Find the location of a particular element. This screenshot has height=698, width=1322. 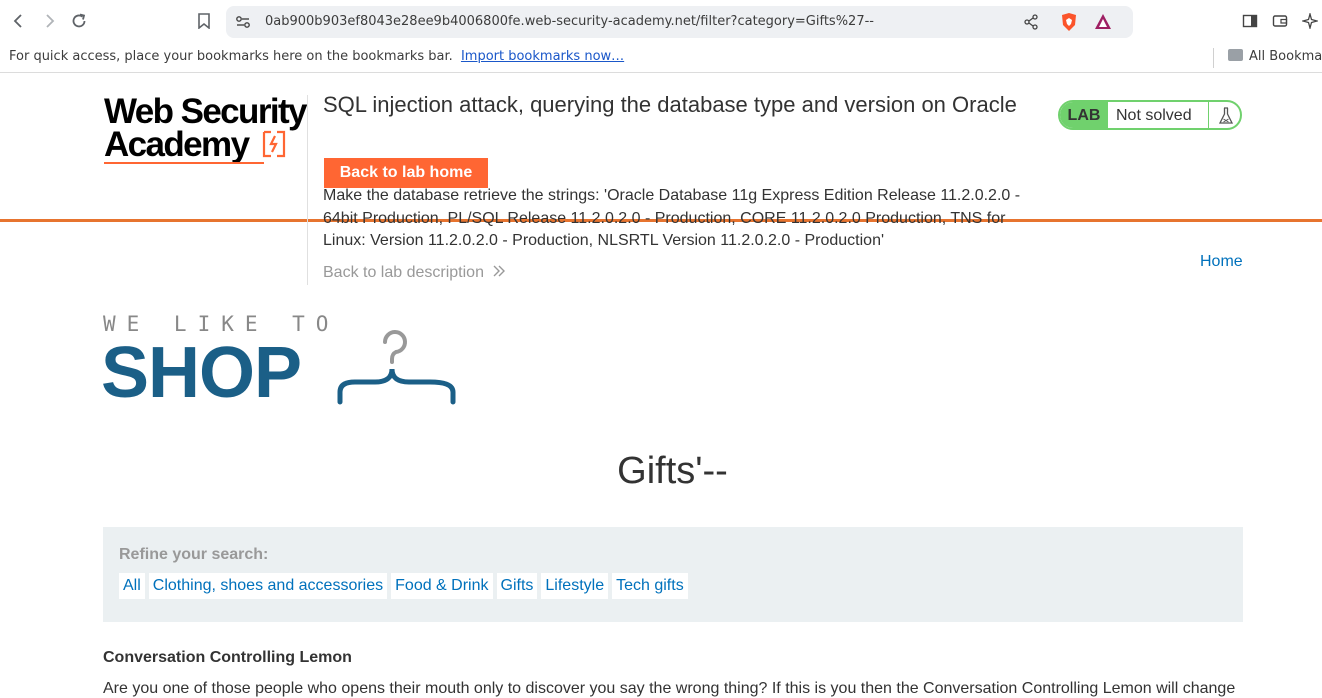

web-security-academy-logo: Web Security Academy is located at coordinates (206, 128).